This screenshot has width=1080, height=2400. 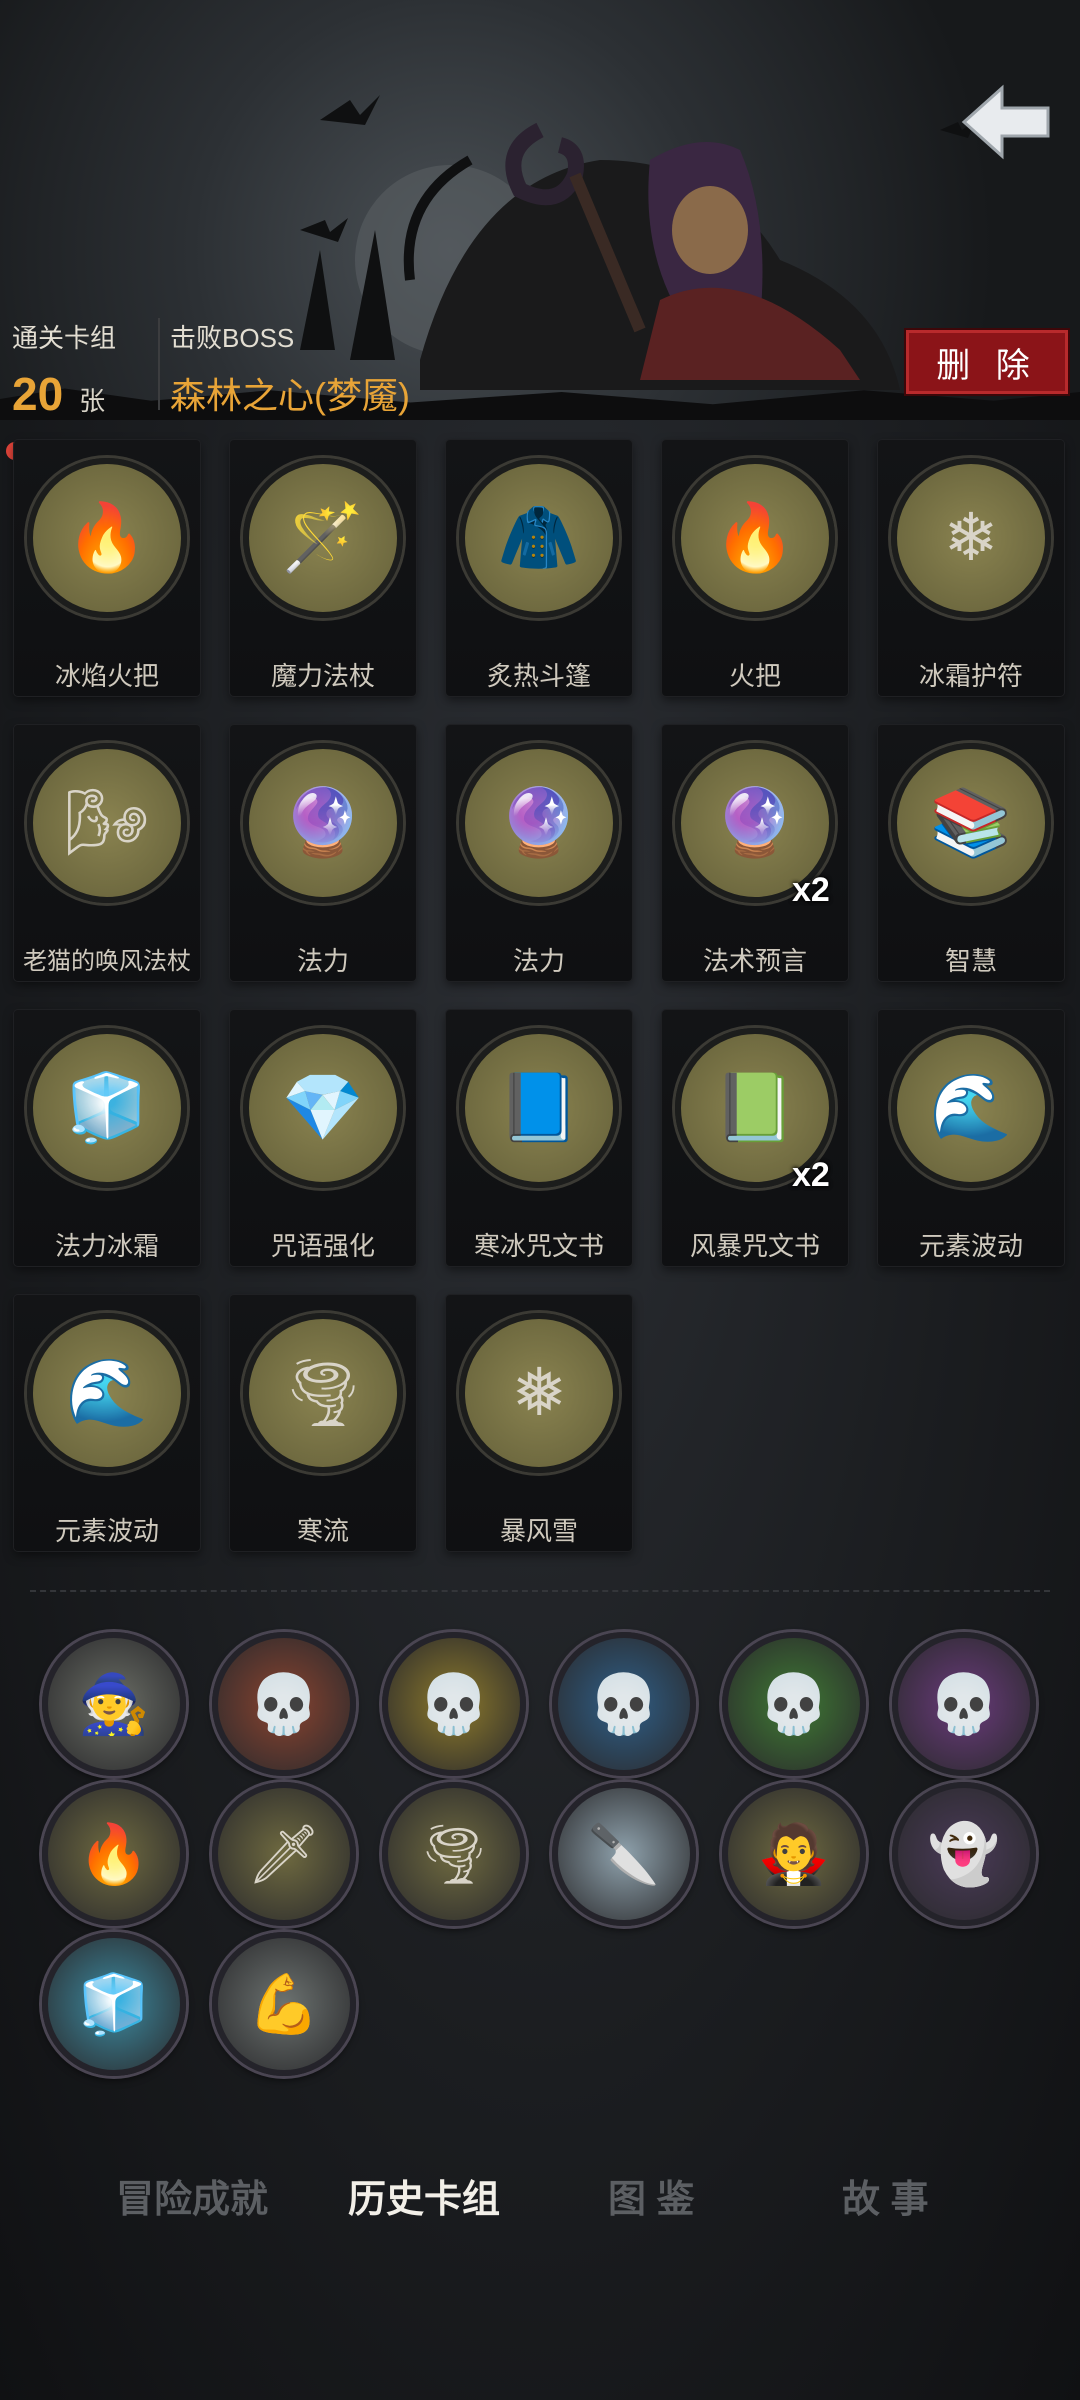 What do you see at coordinates (971, 823) in the screenshot?
I see `sage-icon: 📚` at bounding box center [971, 823].